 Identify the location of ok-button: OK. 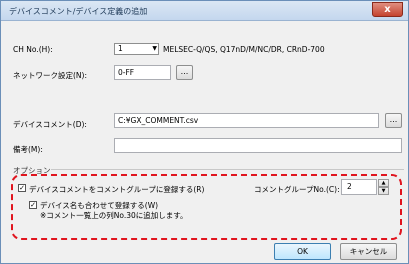
(302, 251).